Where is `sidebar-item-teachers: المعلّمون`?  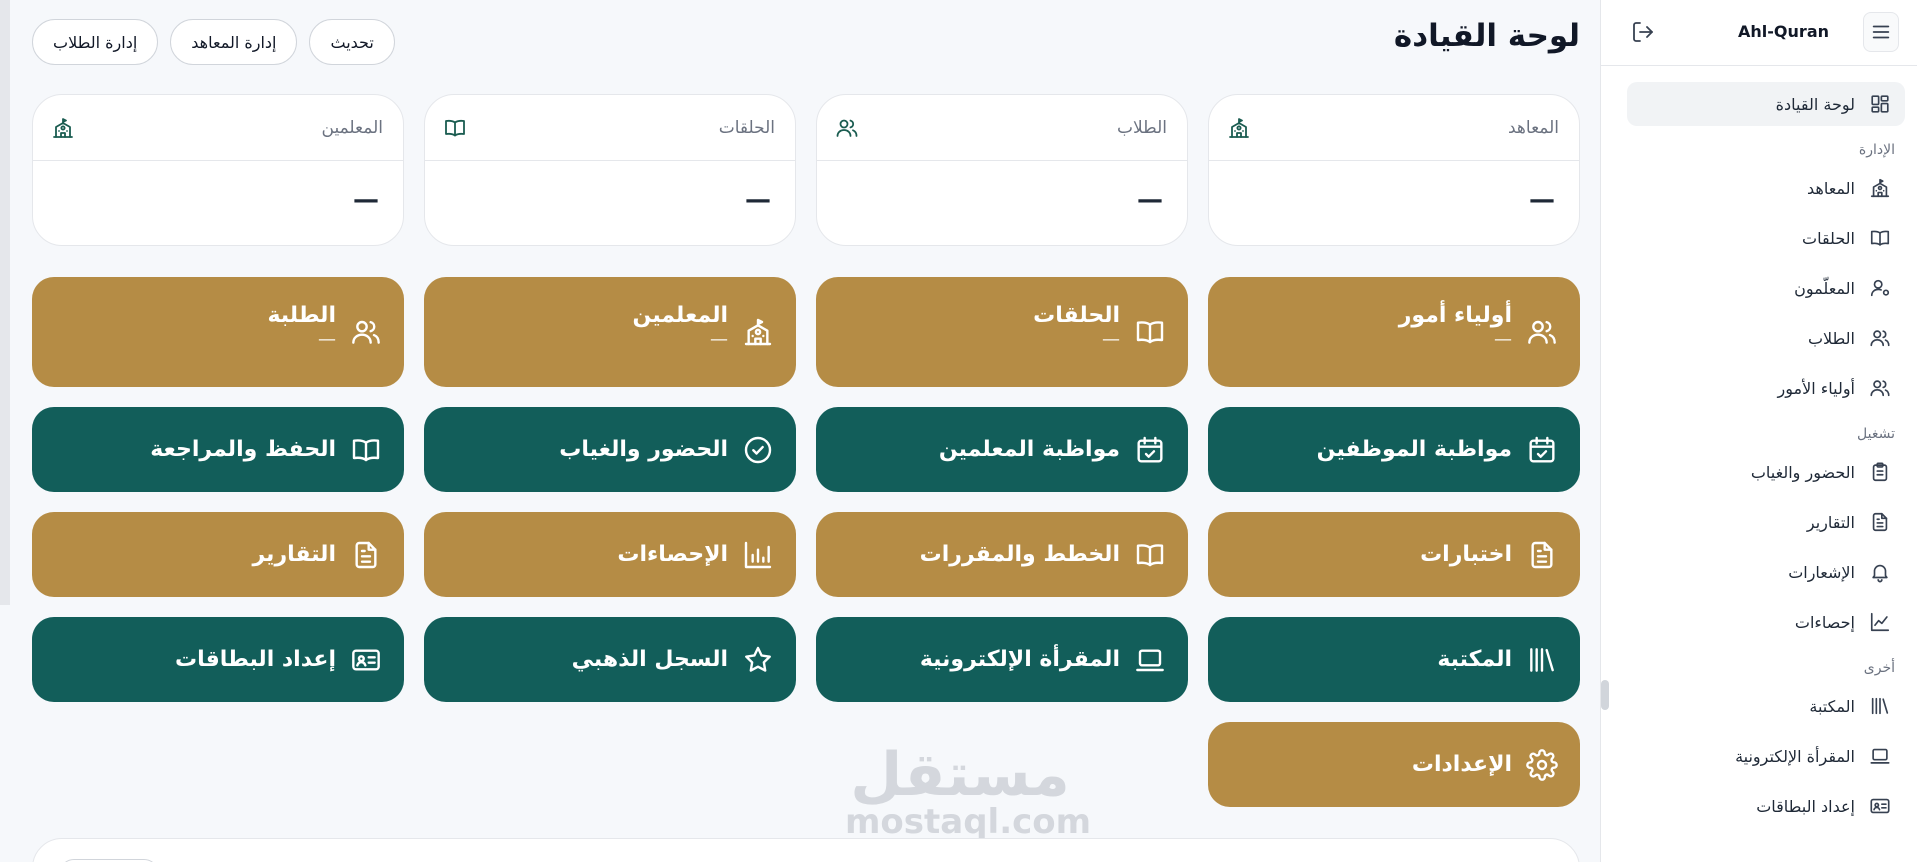
sidebar-item-teachers: المعلّمون is located at coordinates (1766, 288).